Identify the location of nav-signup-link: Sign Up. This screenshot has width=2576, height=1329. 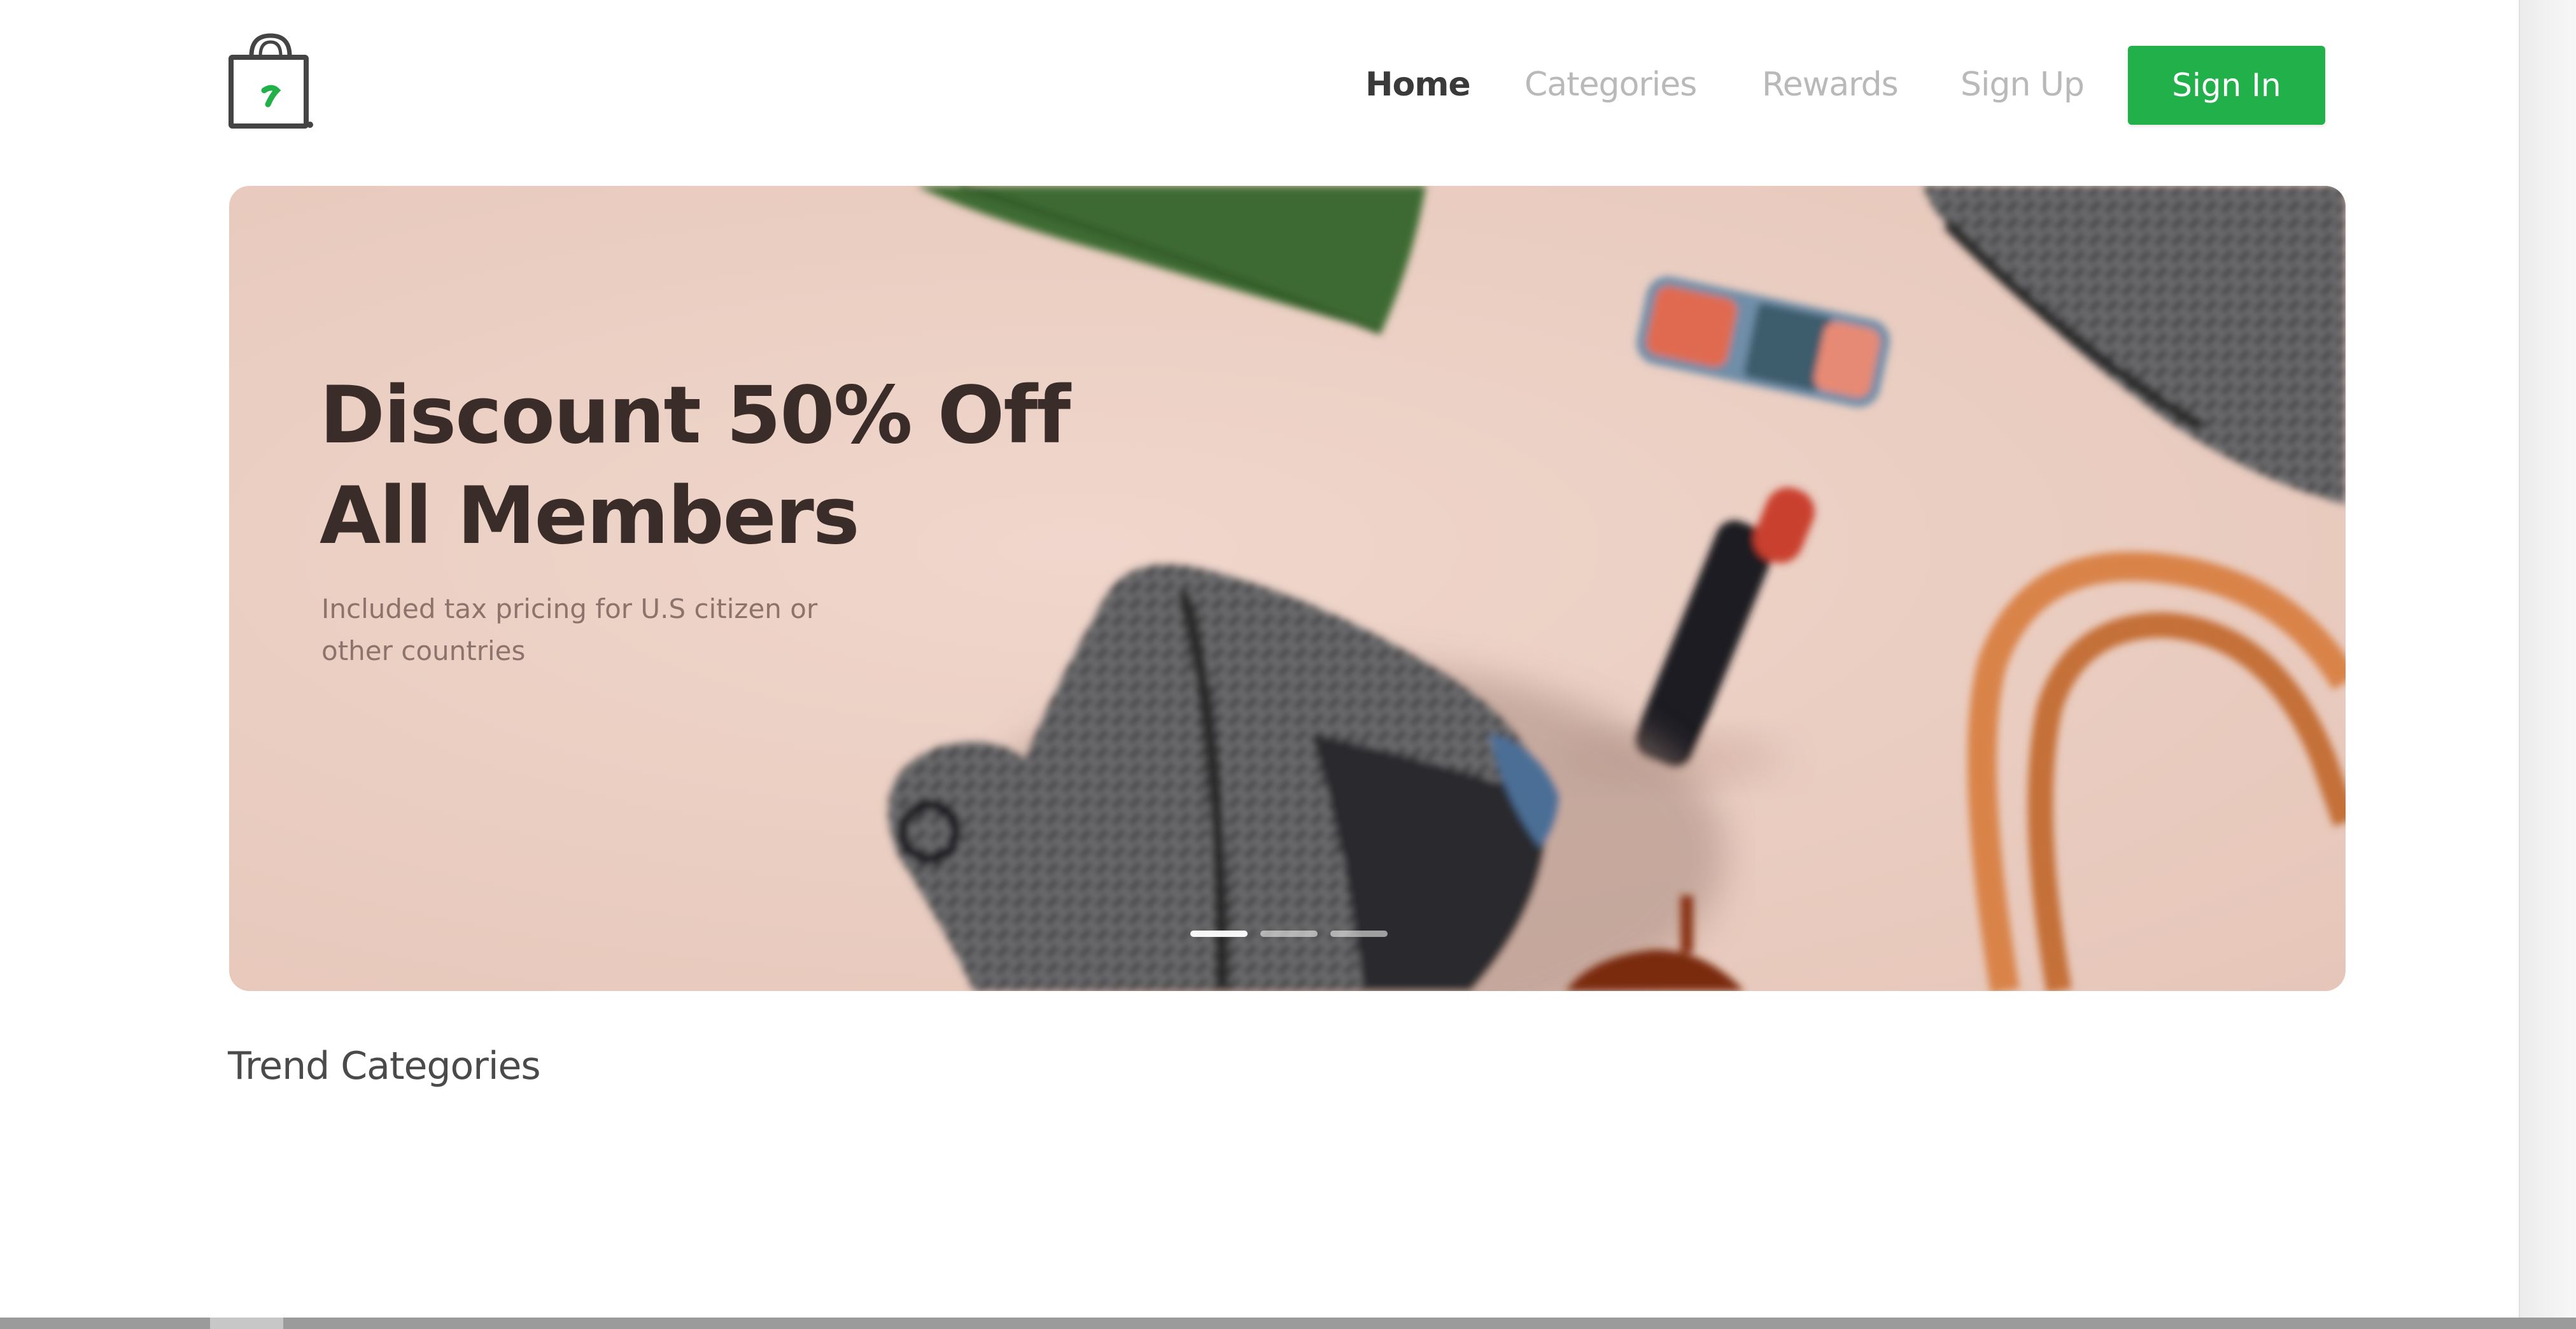
(2023, 85).